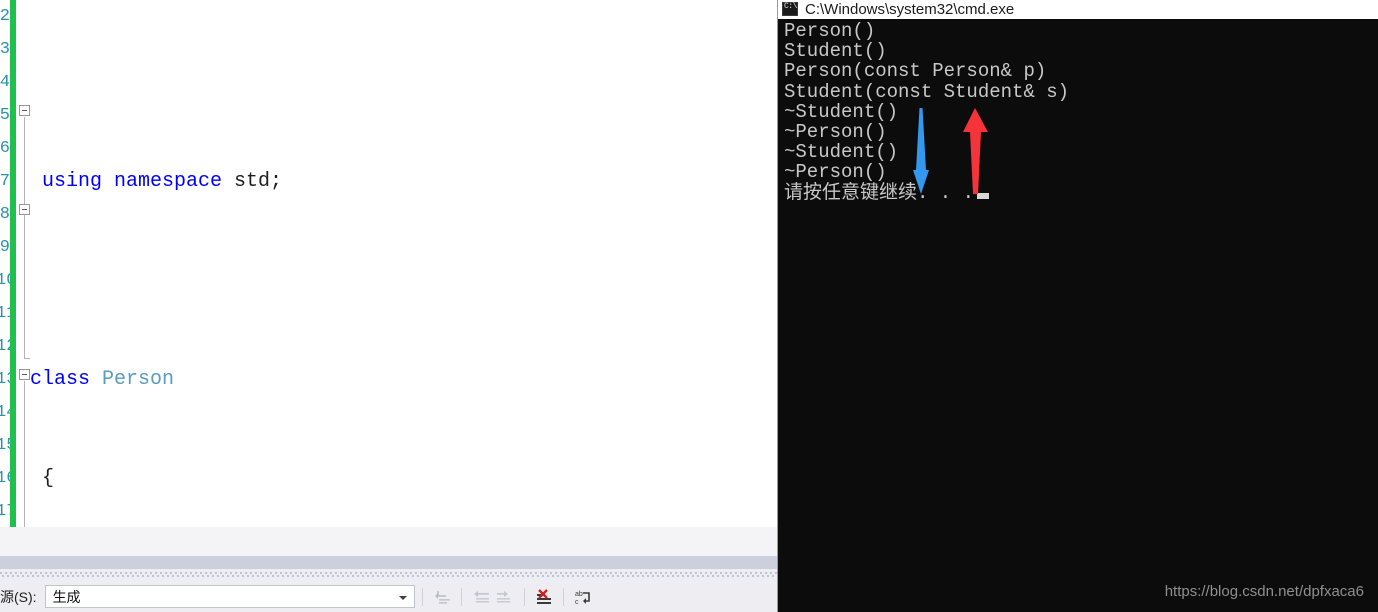  What do you see at coordinates (1264, 591) in the screenshot?
I see `watermark: https://blog.csdn.net/dpfxaca6` at bounding box center [1264, 591].